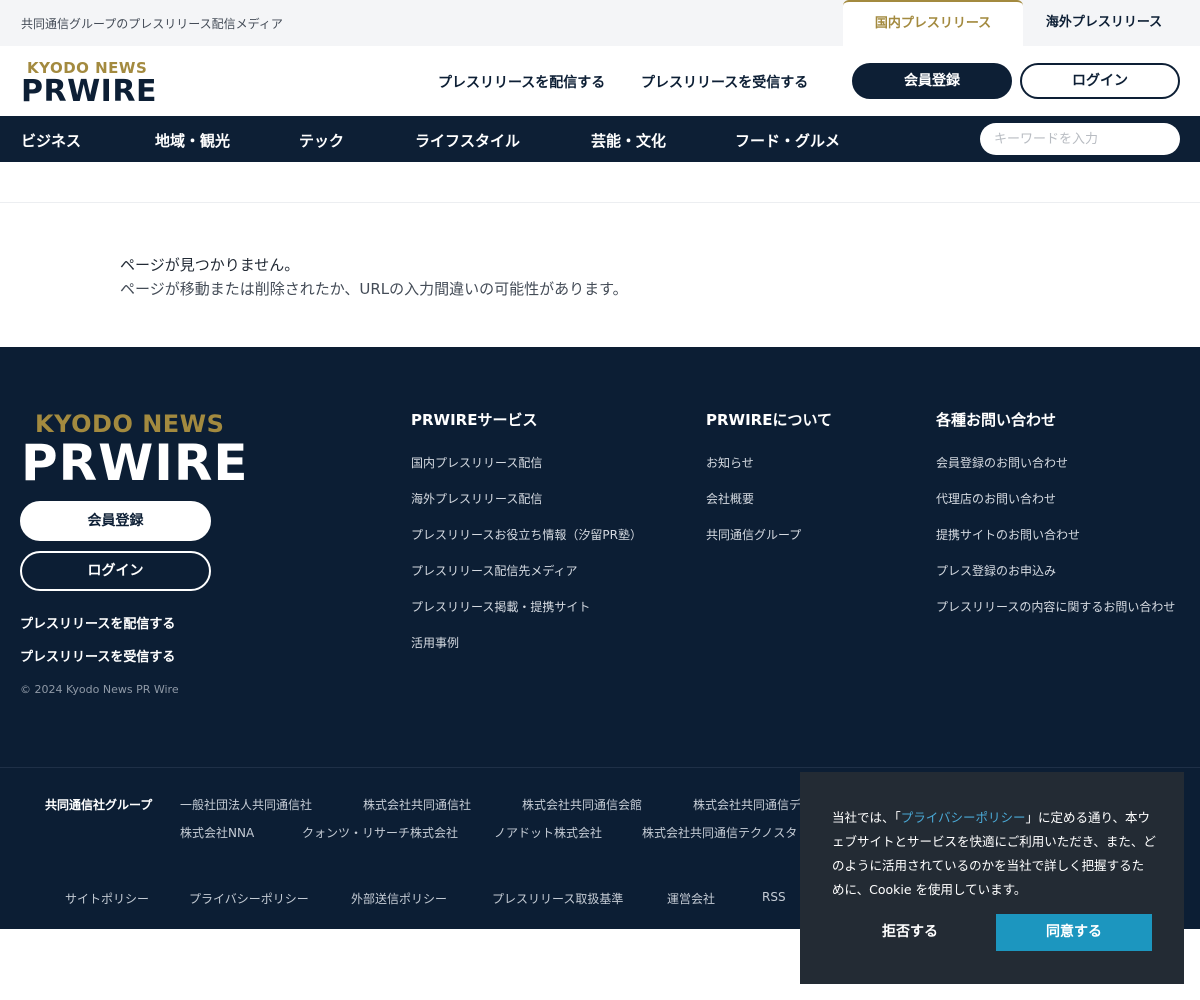 This screenshot has width=1200, height=1000. What do you see at coordinates (1055, 616) in the screenshot?
I see `footer-link: プレスリリースの内容に関するお問い合わせ` at bounding box center [1055, 616].